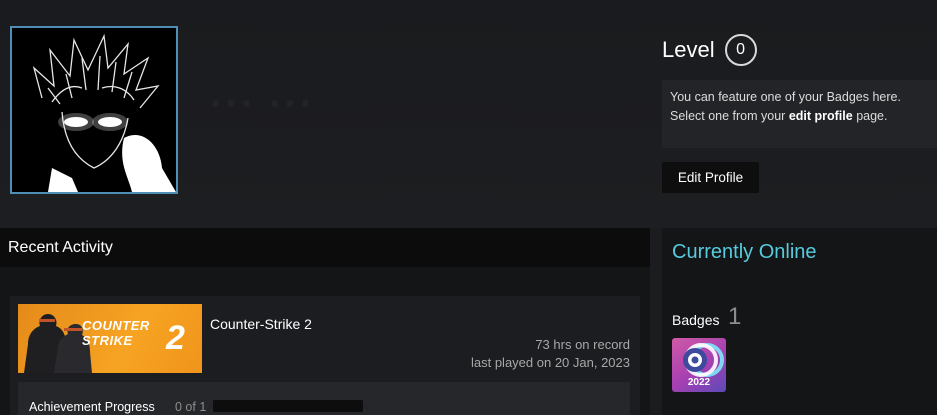  Describe the element at coordinates (744, 252) in the screenshot. I see `online-status: Currently Online` at that location.